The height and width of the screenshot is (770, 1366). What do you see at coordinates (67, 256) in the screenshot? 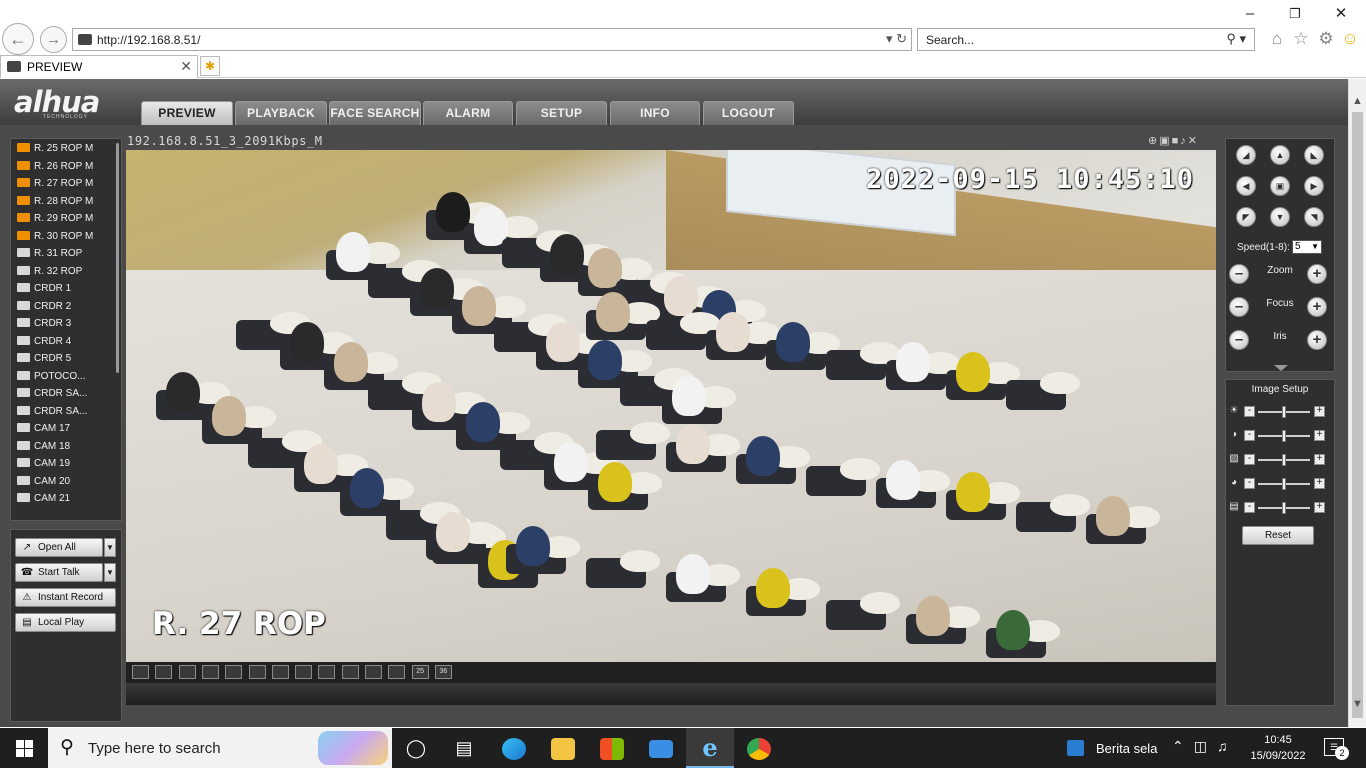
I see `camera-list-item: R. 31 ROP` at bounding box center [67, 256].